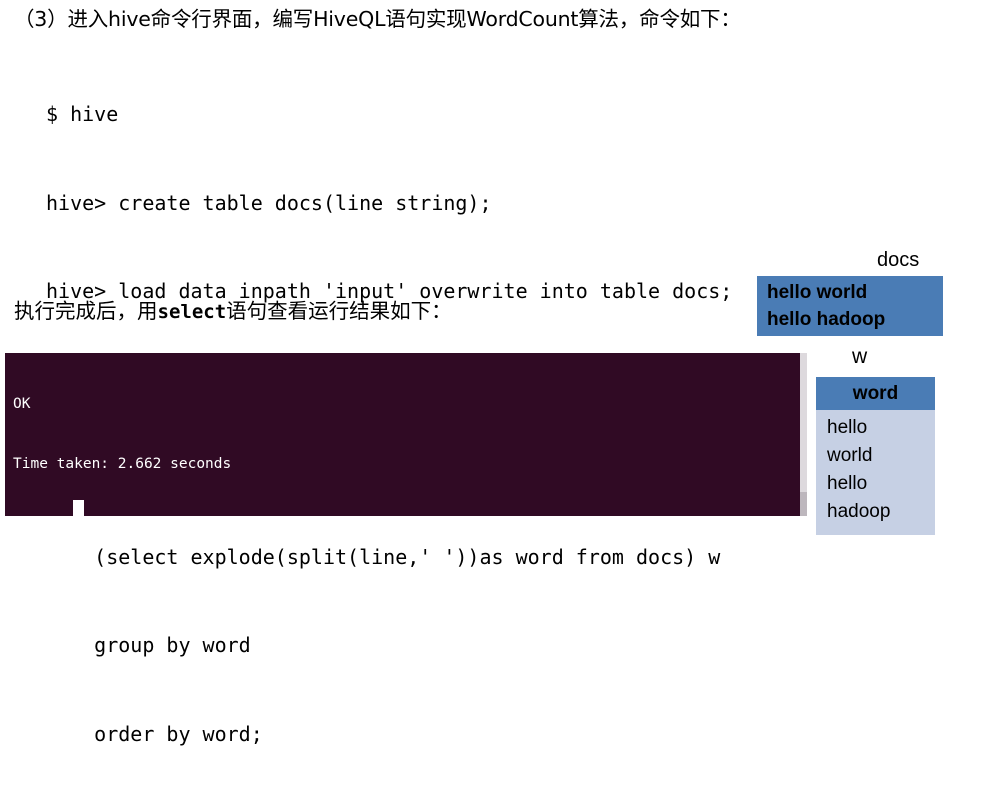  What do you see at coordinates (205, 515) in the screenshot?
I see `terminal-line: hive> select * from word_count;` at bounding box center [205, 515].